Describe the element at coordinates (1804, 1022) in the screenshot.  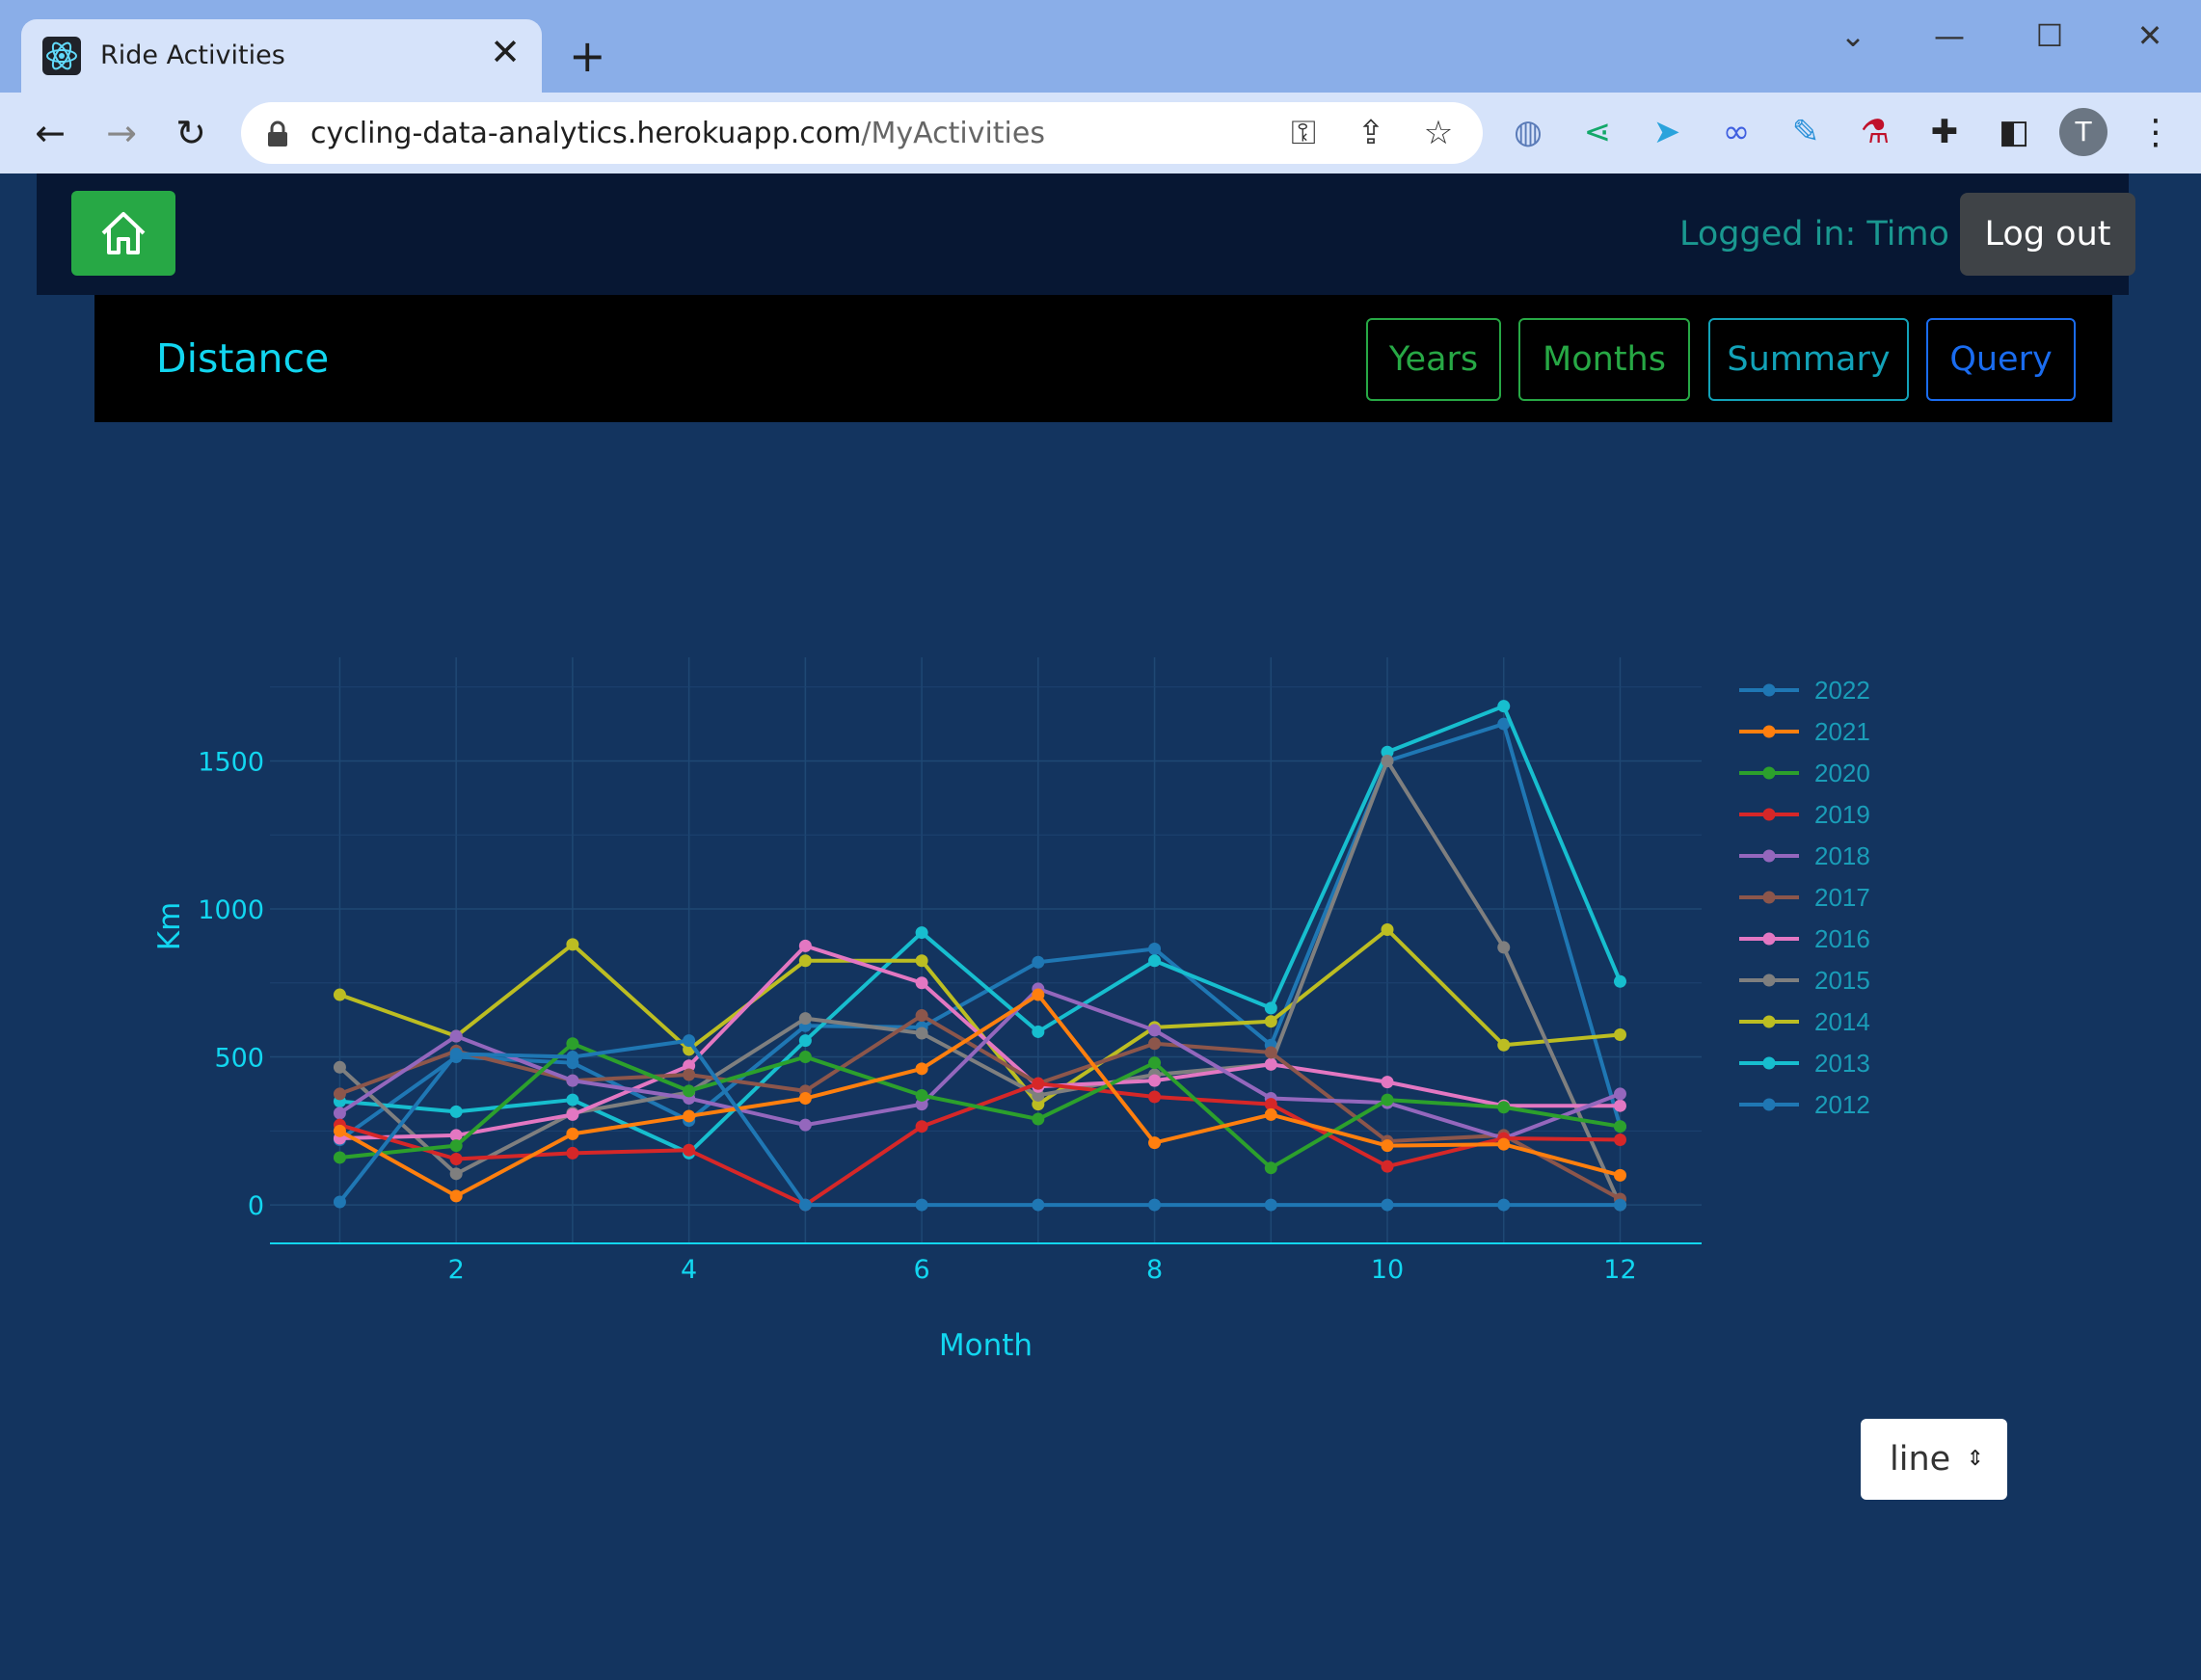
I see `legend-item-2014: 2014` at that location.